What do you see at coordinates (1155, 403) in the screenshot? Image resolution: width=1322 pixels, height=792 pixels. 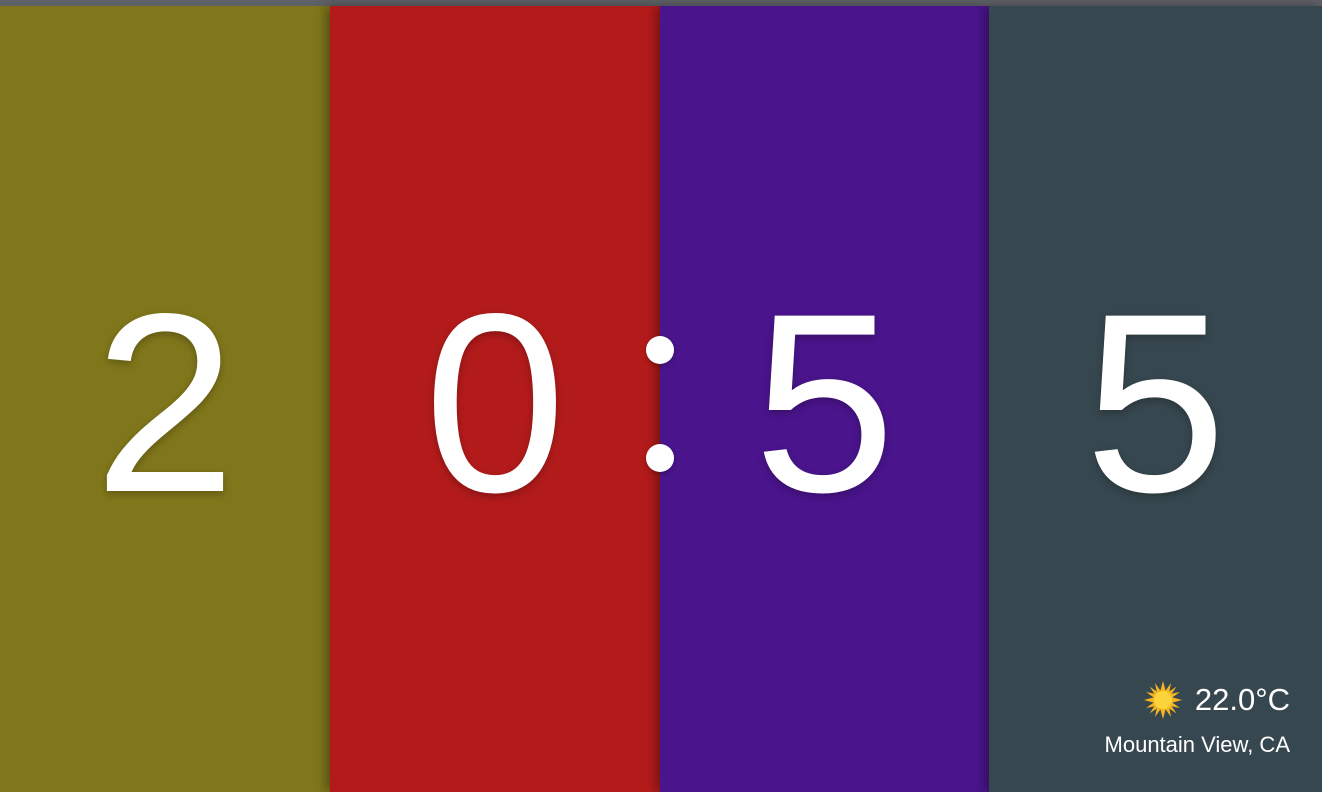 I see `minute-ones-digit: 5` at bounding box center [1155, 403].